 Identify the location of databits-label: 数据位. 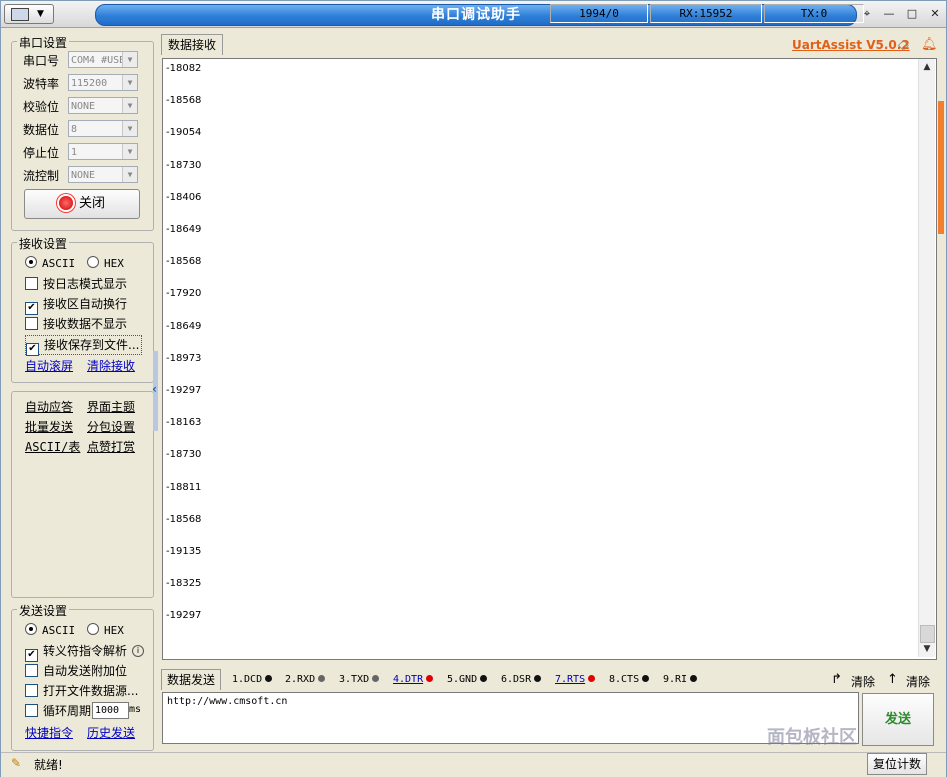
(41, 130).